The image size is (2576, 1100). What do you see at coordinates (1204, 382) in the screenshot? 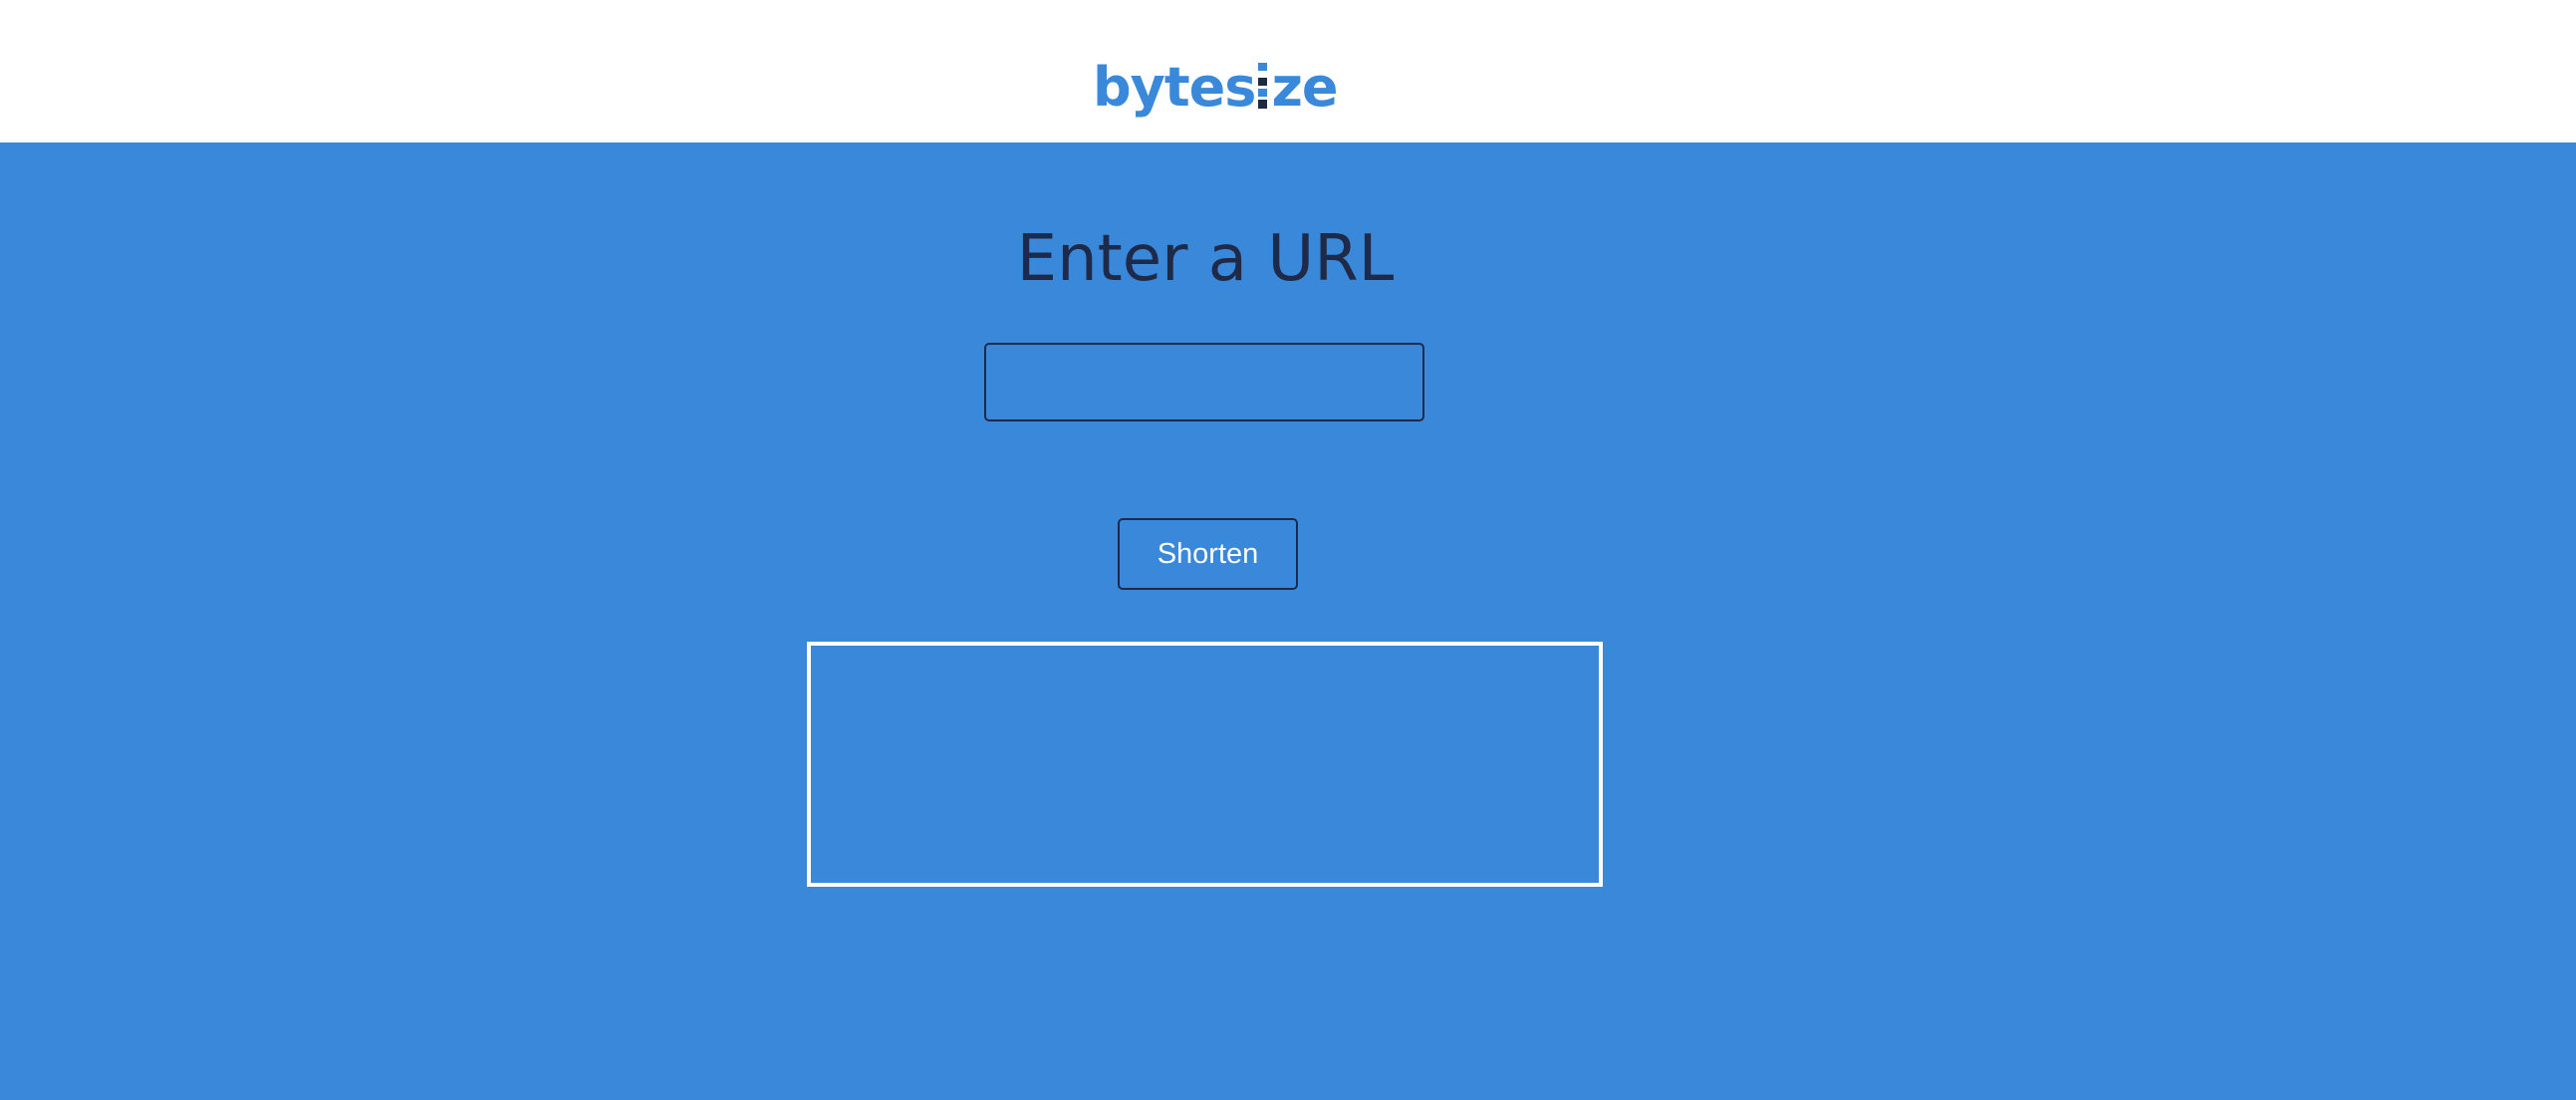
I see `url-input` at bounding box center [1204, 382].